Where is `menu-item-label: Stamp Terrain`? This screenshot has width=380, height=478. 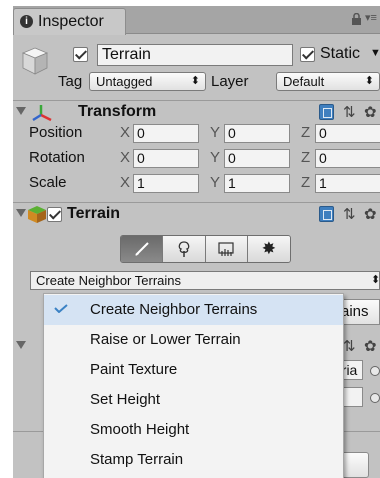
menu-item-label: Stamp Terrain is located at coordinates (137, 459).